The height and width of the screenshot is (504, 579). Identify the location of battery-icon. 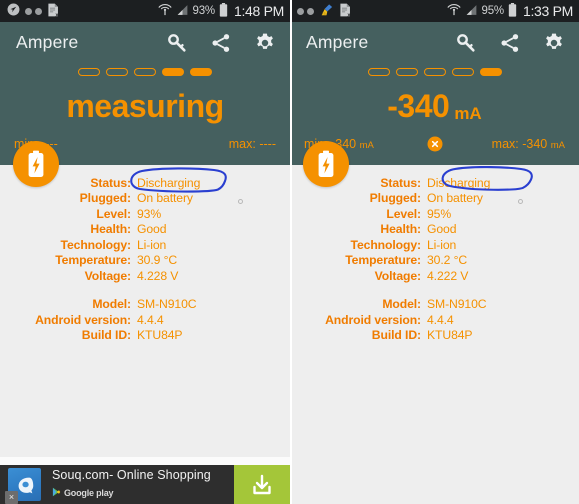
(223, 11).